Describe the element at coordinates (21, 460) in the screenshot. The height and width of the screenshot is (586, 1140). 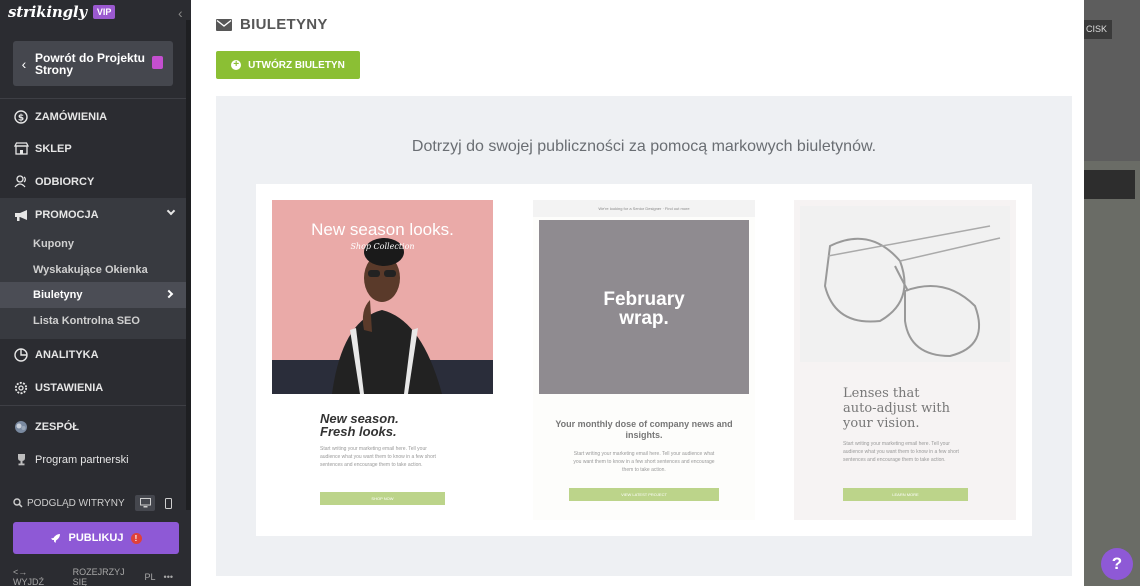
I see `trophy-icon` at that location.